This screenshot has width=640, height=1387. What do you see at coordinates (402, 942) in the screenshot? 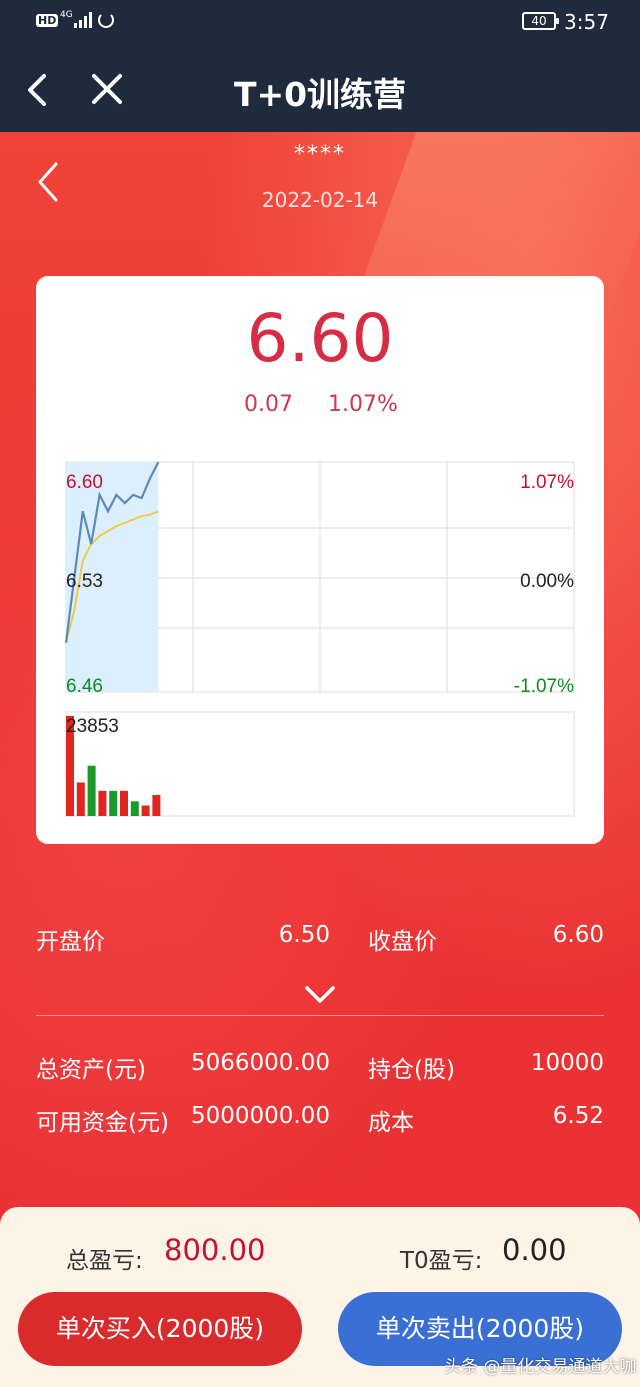
I see `close-price-label: 收盘价` at bounding box center [402, 942].